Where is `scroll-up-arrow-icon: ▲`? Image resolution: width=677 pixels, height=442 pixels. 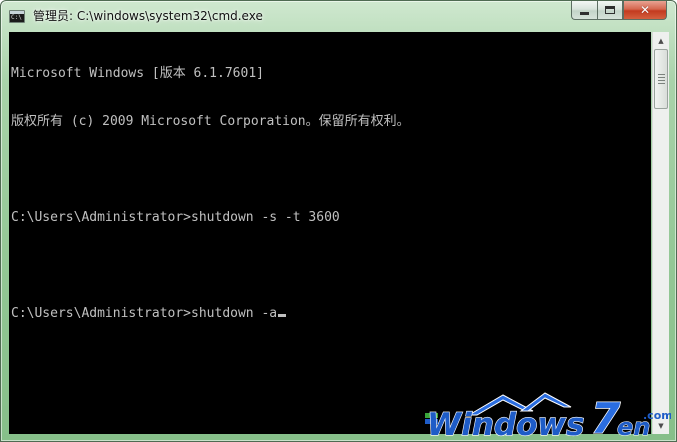 scroll-up-arrow-icon: ▲ is located at coordinates (661, 40).